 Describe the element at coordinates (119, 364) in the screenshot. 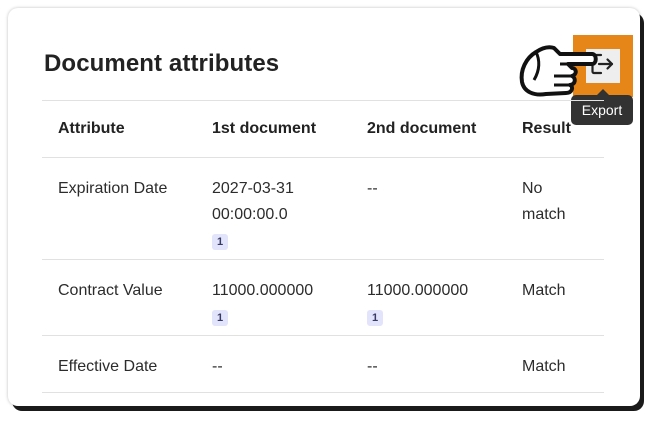

I see `attribute-name: Effective Date` at that location.